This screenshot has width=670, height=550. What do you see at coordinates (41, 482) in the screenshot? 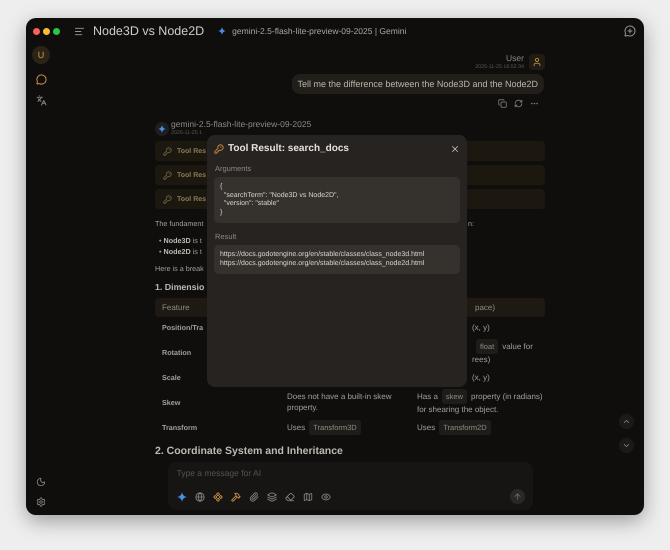
I see `moon-icon` at bounding box center [41, 482].